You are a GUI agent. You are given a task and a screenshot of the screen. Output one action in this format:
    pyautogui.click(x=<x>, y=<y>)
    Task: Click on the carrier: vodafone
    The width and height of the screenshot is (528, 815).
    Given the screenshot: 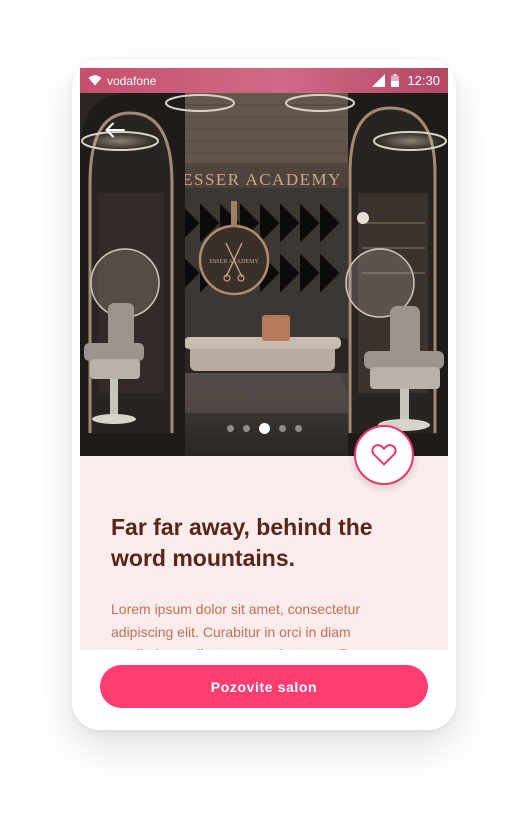 What is the action you would take?
    pyautogui.click(x=122, y=81)
    